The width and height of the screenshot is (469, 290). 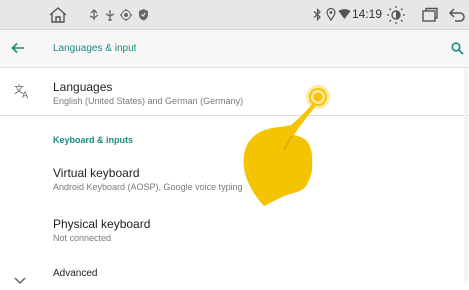 What do you see at coordinates (20, 281) in the screenshot?
I see `chevron-down-icon` at bounding box center [20, 281].